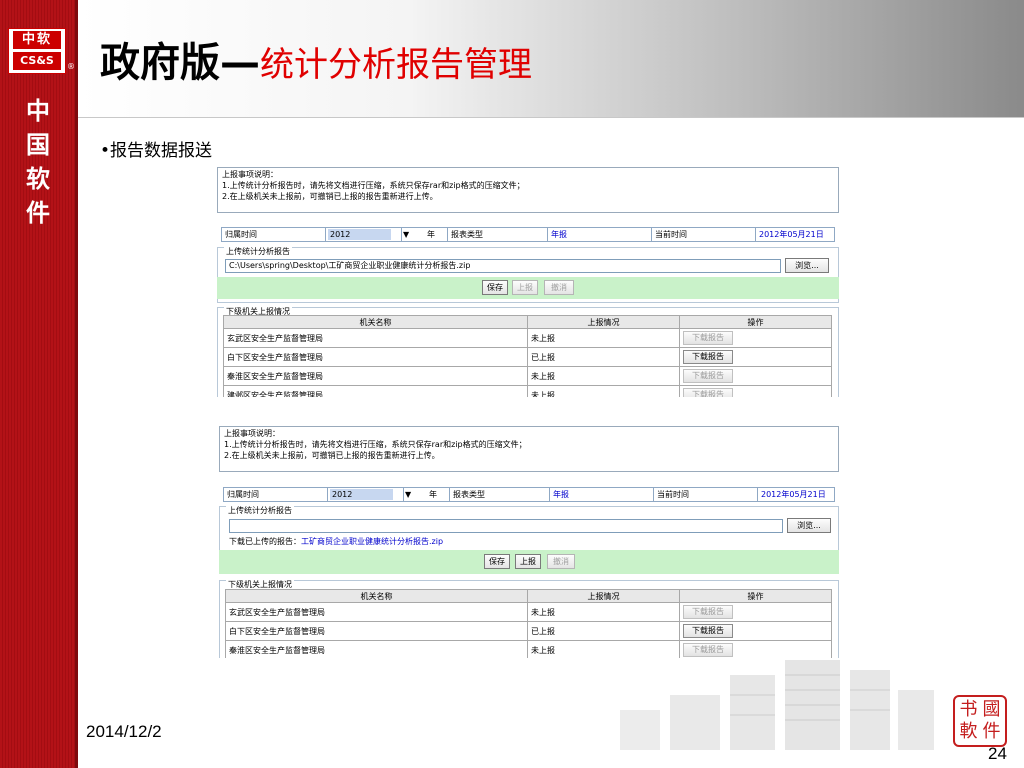 The height and width of the screenshot is (768, 1024). What do you see at coordinates (980, 721) in the screenshot?
I see `seal-stamp: 书 國 軟 件` at bounding box center [980, 721].